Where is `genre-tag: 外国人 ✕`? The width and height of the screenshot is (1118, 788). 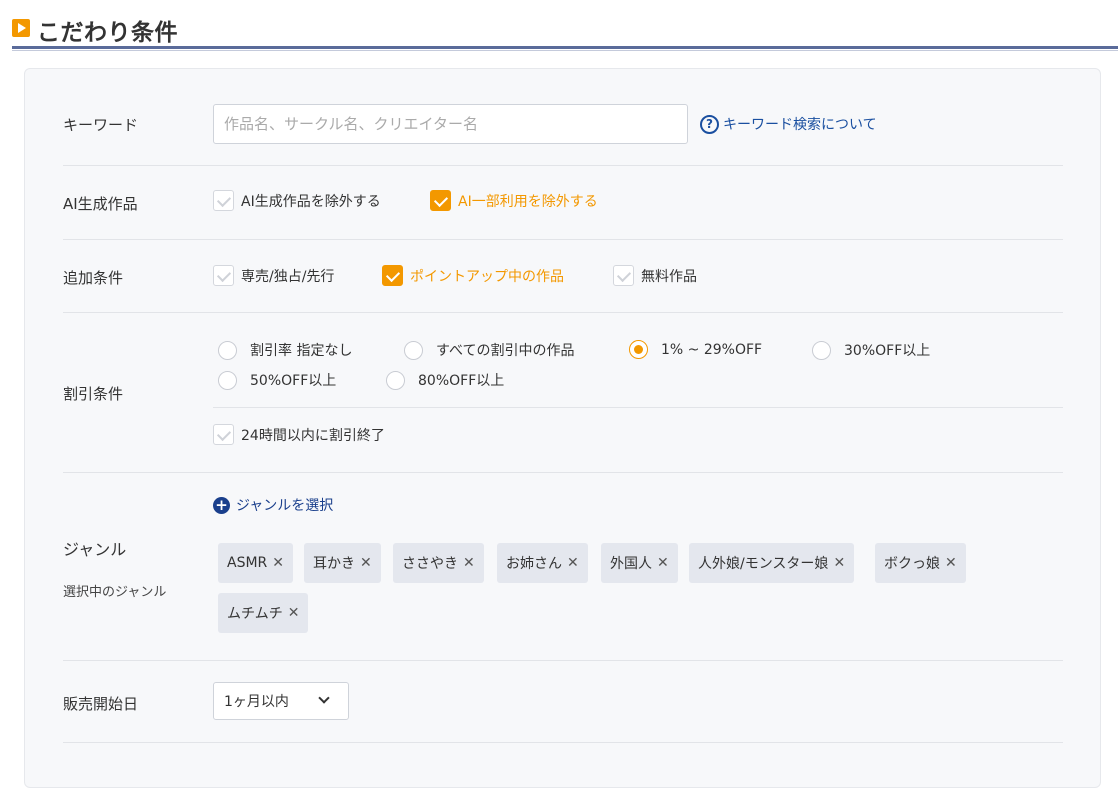
genre-tag: 外国人 ✕ is located at coordinates (639, 563).